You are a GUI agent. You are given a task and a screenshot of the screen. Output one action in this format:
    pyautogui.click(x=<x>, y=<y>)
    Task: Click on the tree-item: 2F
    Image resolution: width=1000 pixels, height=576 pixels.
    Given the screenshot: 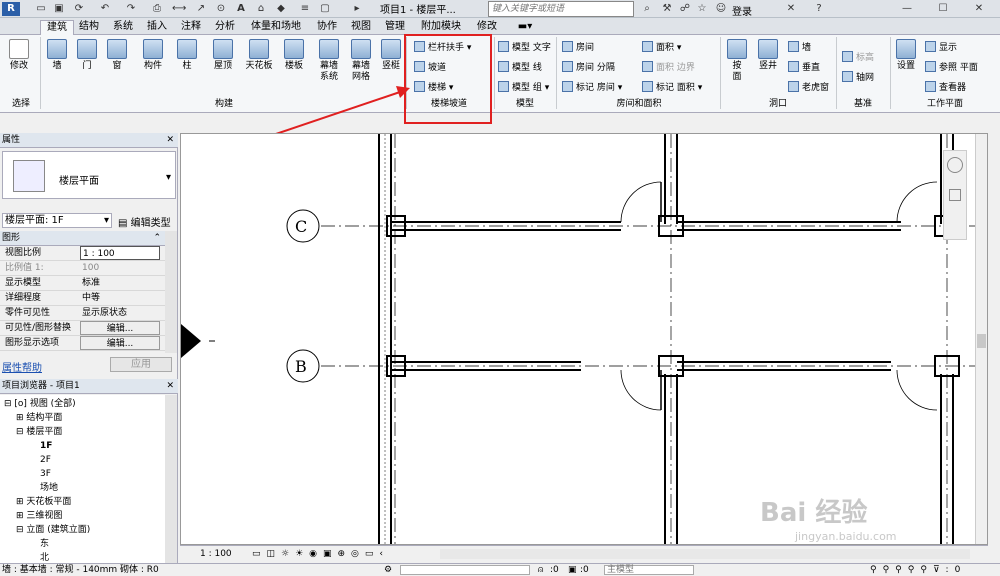 What is the action you would take?
    pyautogui.click(x=45, y=460)
    